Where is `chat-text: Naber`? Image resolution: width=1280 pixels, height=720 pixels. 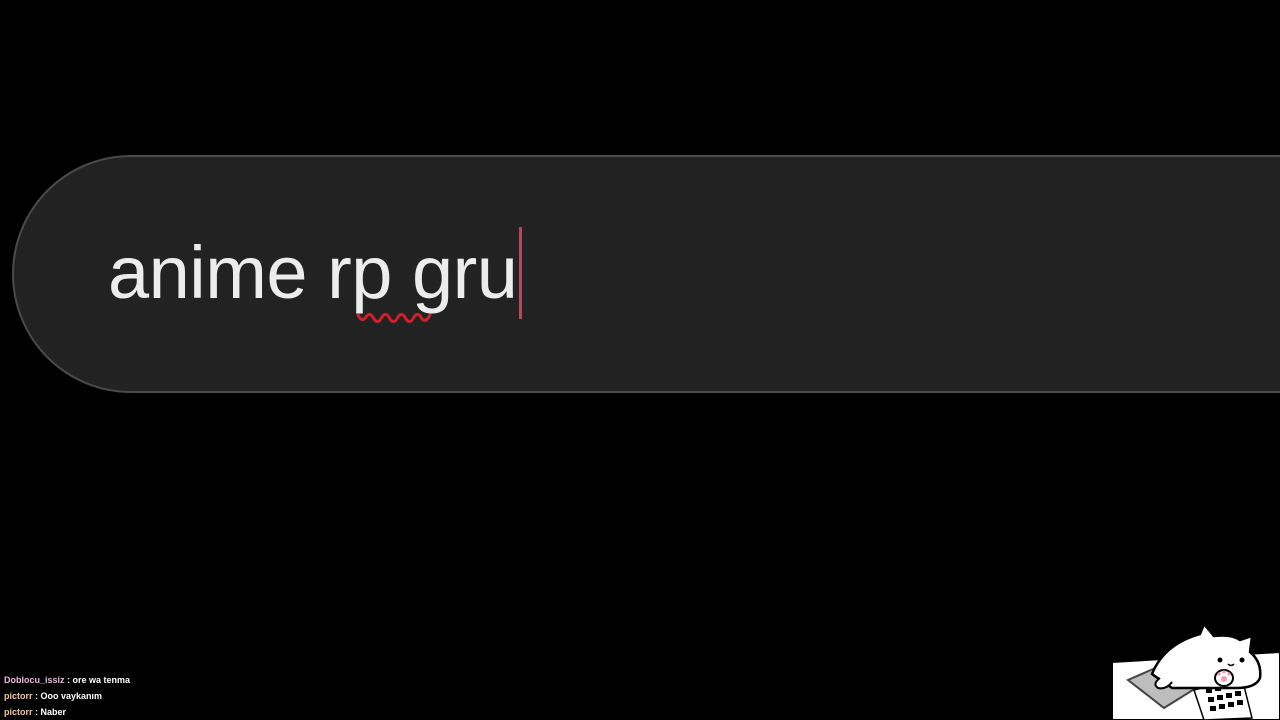
chat-text: Naber is located at coordinates (53, 712).